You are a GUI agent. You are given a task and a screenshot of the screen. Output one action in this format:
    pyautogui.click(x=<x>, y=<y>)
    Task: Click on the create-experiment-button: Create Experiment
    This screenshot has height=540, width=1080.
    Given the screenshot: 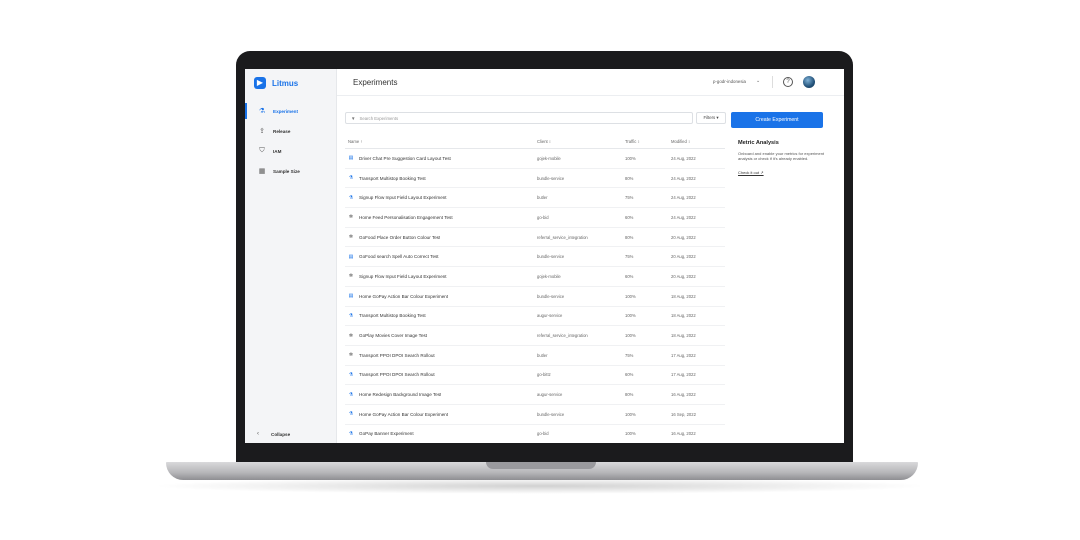 What is the action you would take?
    pyautogui.click(x=777, y=120)
    